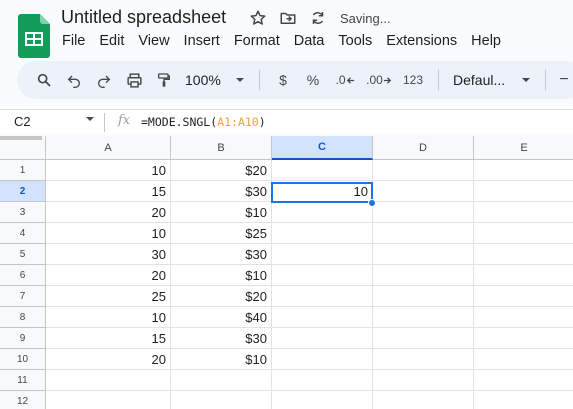  Describe the element at coordinates (322, 380) in the screenshot. I see `cell-c11` at that location.